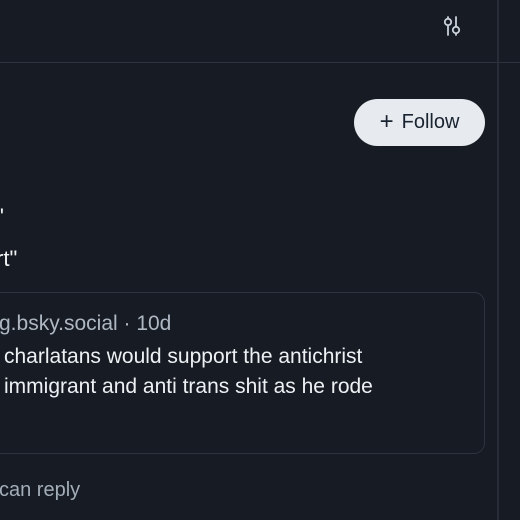 The image size is (520, 520). What do you see at coordinates (498, 260) in the screenshot?
I see `column-divider` at bounding box center [498, 260].